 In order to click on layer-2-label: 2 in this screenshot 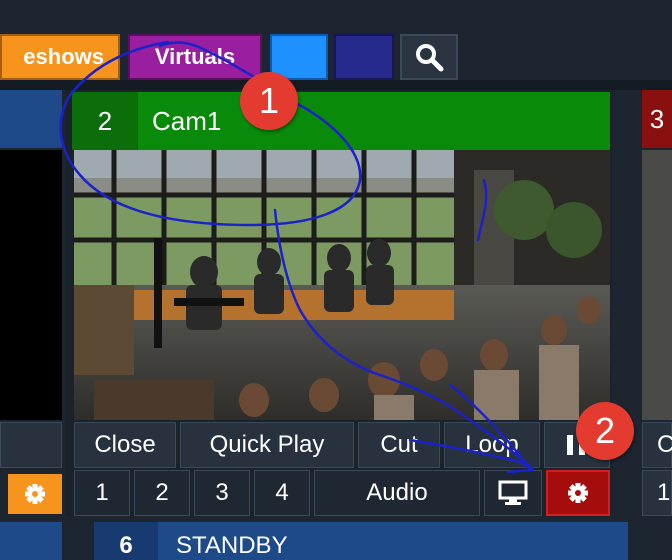, I will do `click(162, 492)`.